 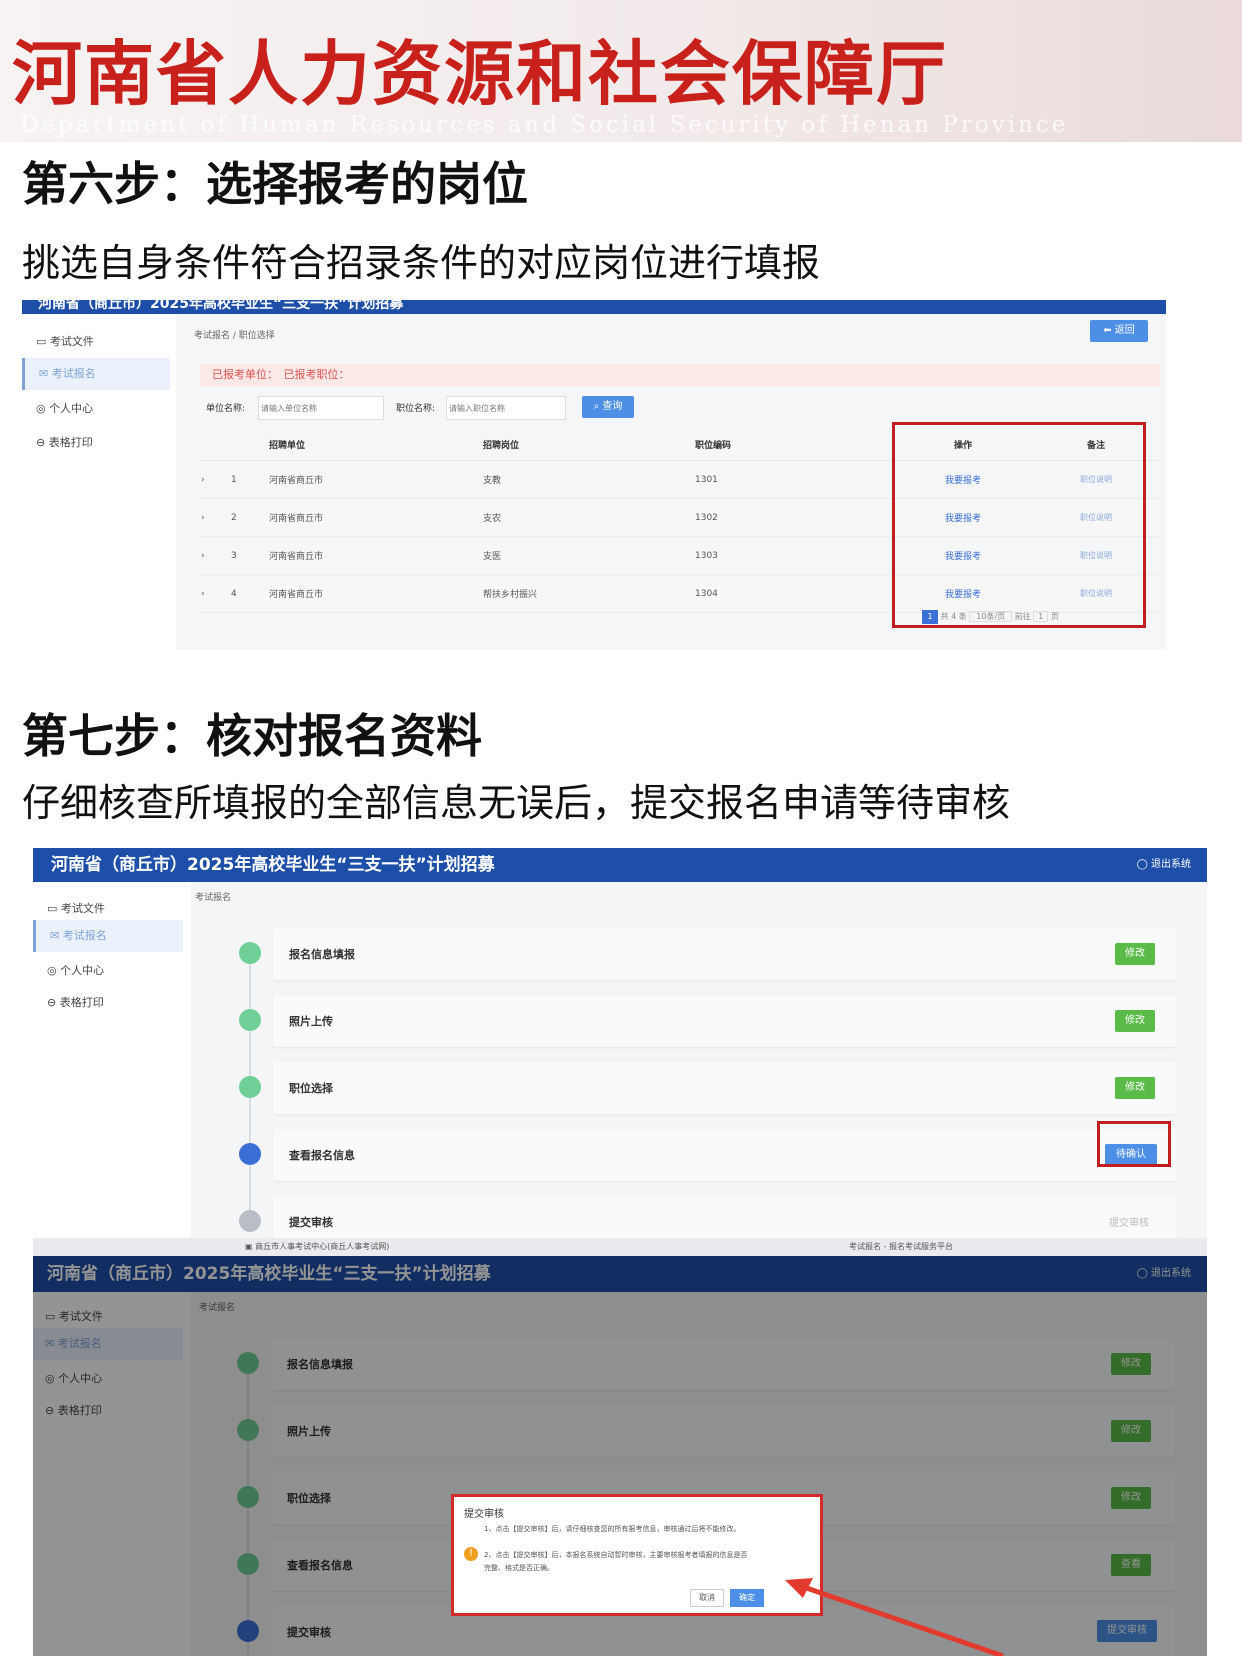 What do you see at coordinates (249, 555) in the screenshot?
I see `row-number: 3` at bounding box center [249, 555].